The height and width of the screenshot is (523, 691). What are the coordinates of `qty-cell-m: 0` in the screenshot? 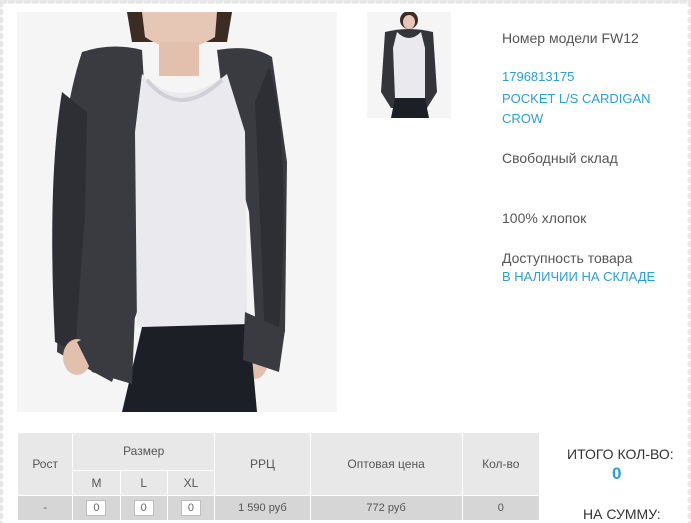 It's located at (96, 508).